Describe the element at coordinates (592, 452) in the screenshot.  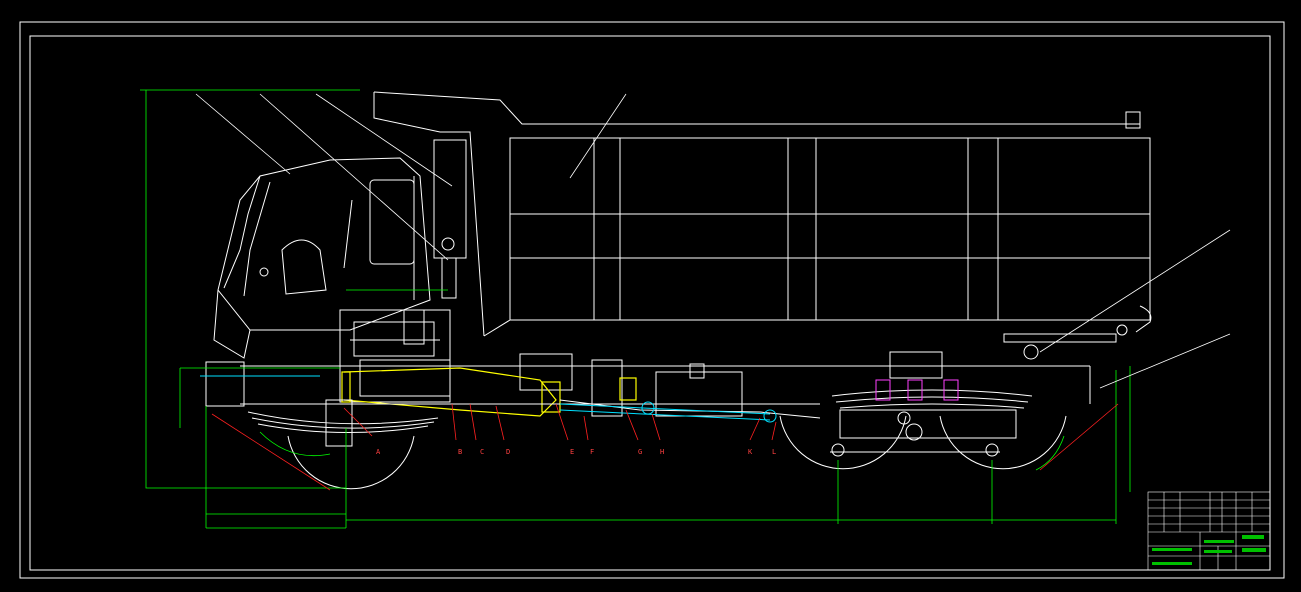
I see `label-F: F` at that location.